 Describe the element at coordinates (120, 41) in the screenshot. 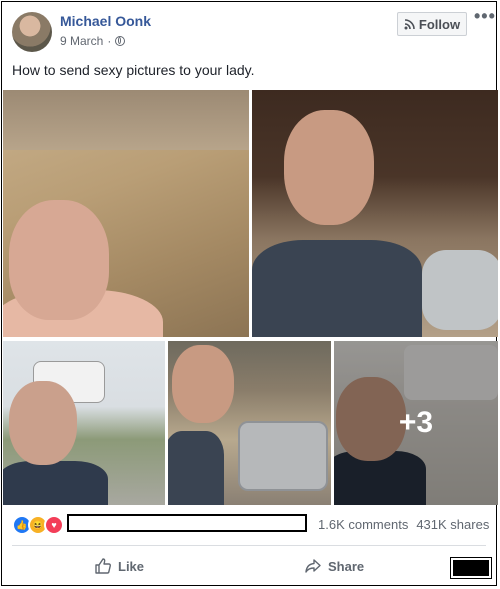

I see `globe-icon` at that location.